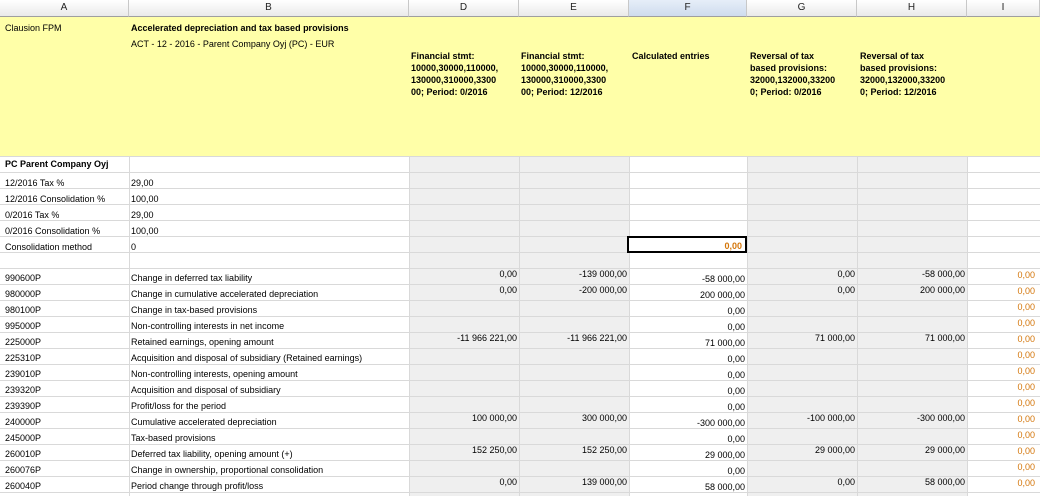 This screenshot has height=496, width=1040. What do you see at coordinates (197, 486) in the screenshot?
I see `account-description: Period change through profit/loss` at bounding box center [197, 486].